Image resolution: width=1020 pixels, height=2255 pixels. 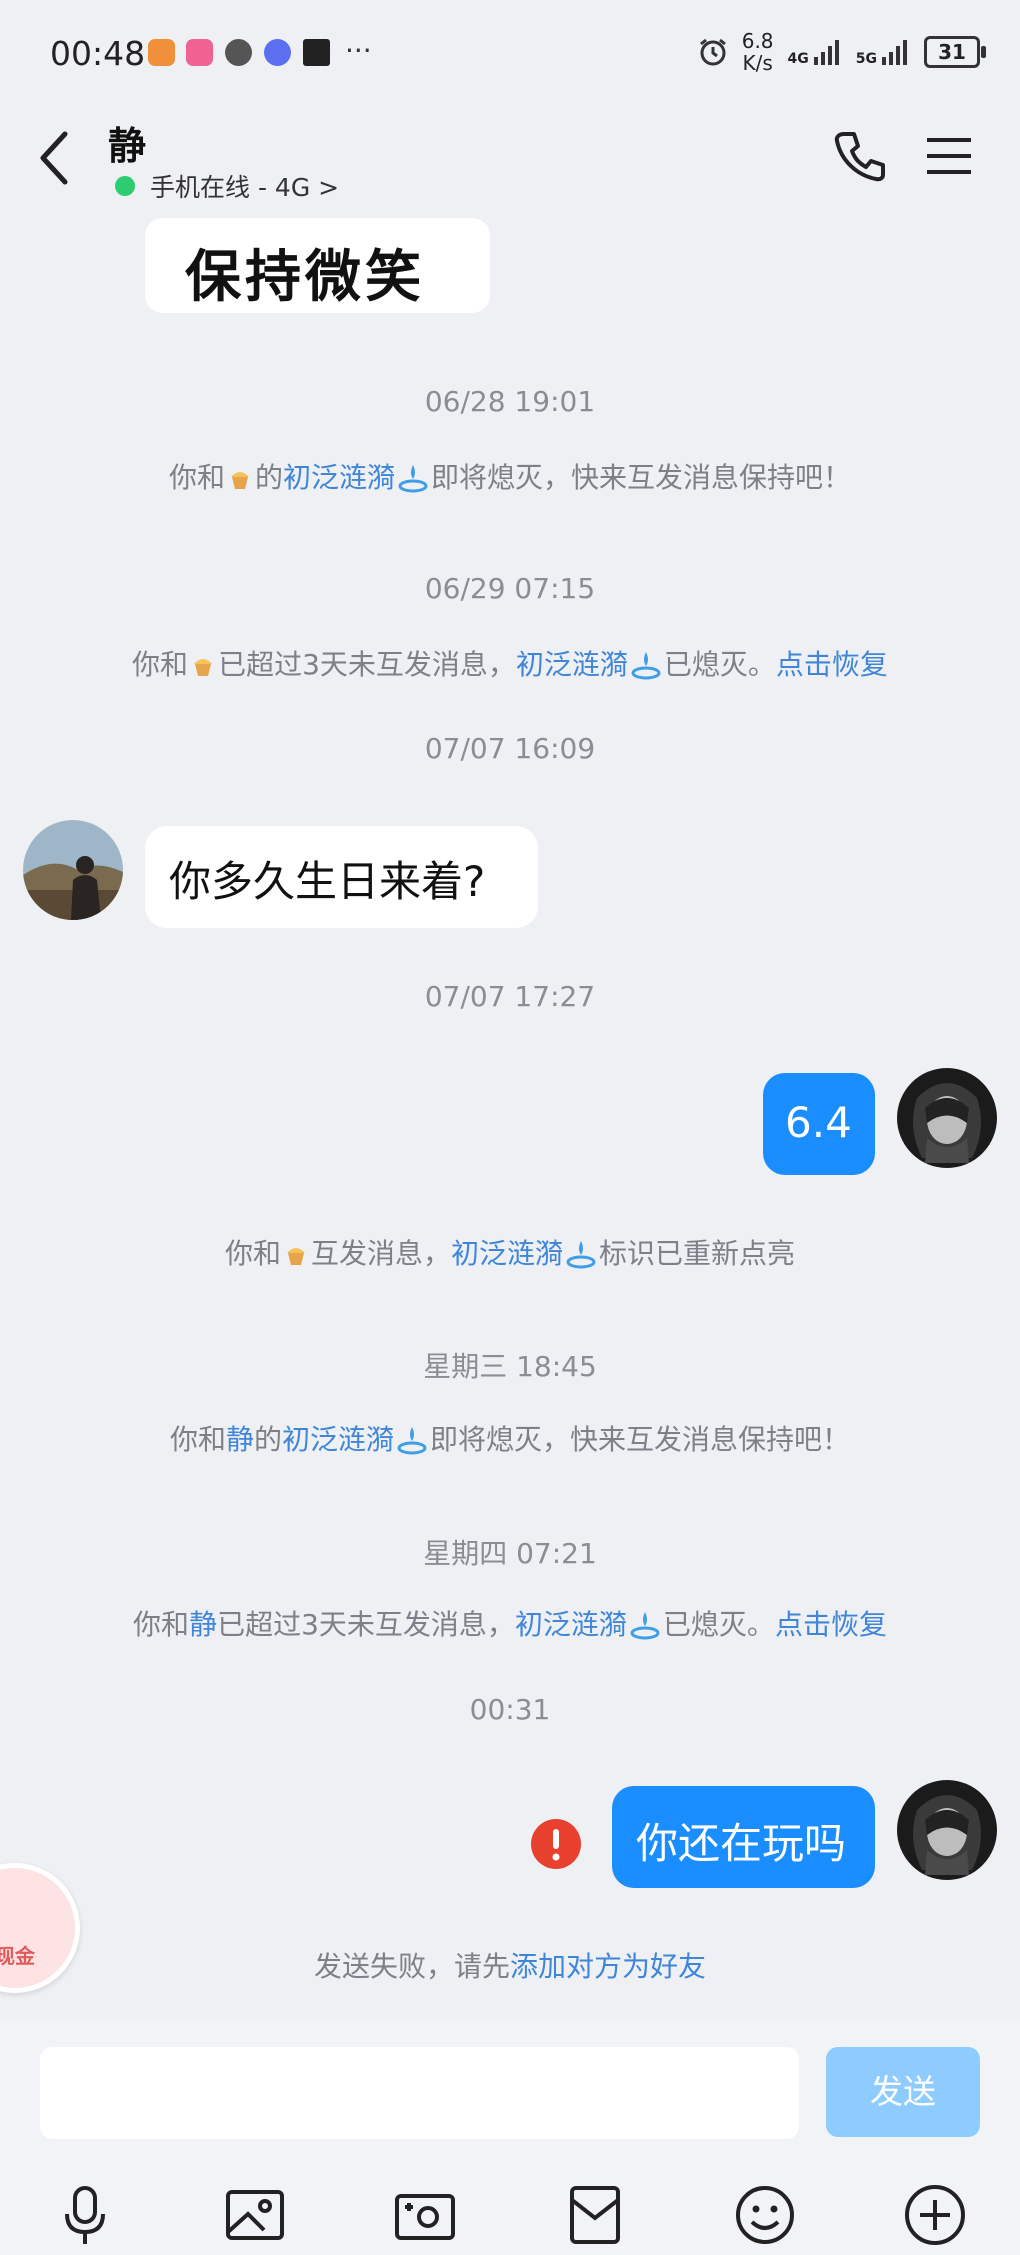 I want to click on online-status-dot, so click(x=125, y=186).